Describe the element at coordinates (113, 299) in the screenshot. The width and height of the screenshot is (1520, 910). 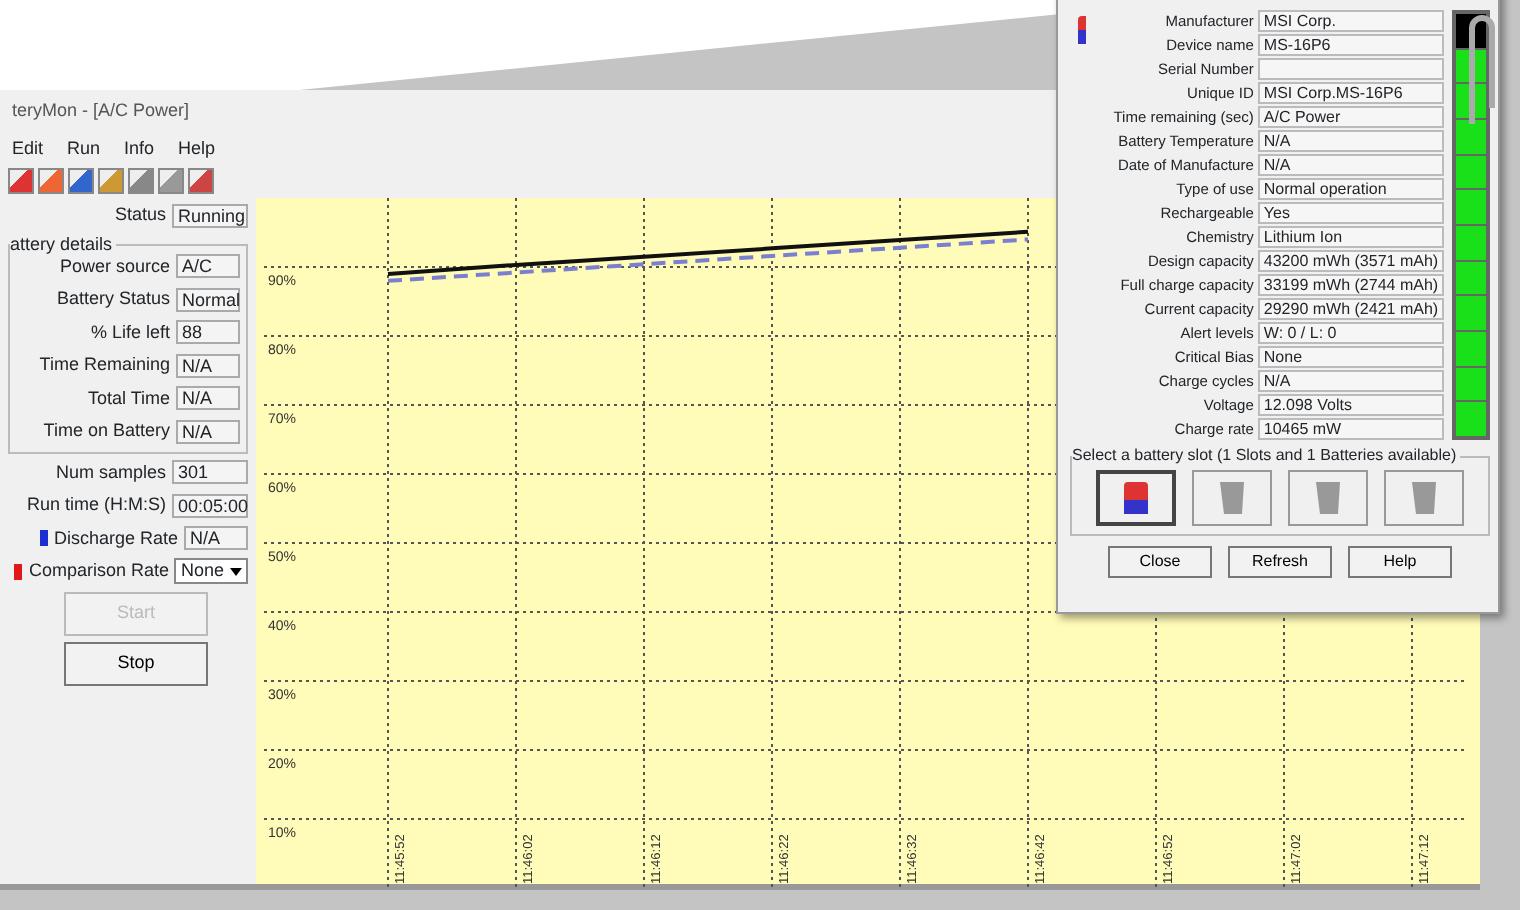
I see `field-label: Battery Status` at that location.